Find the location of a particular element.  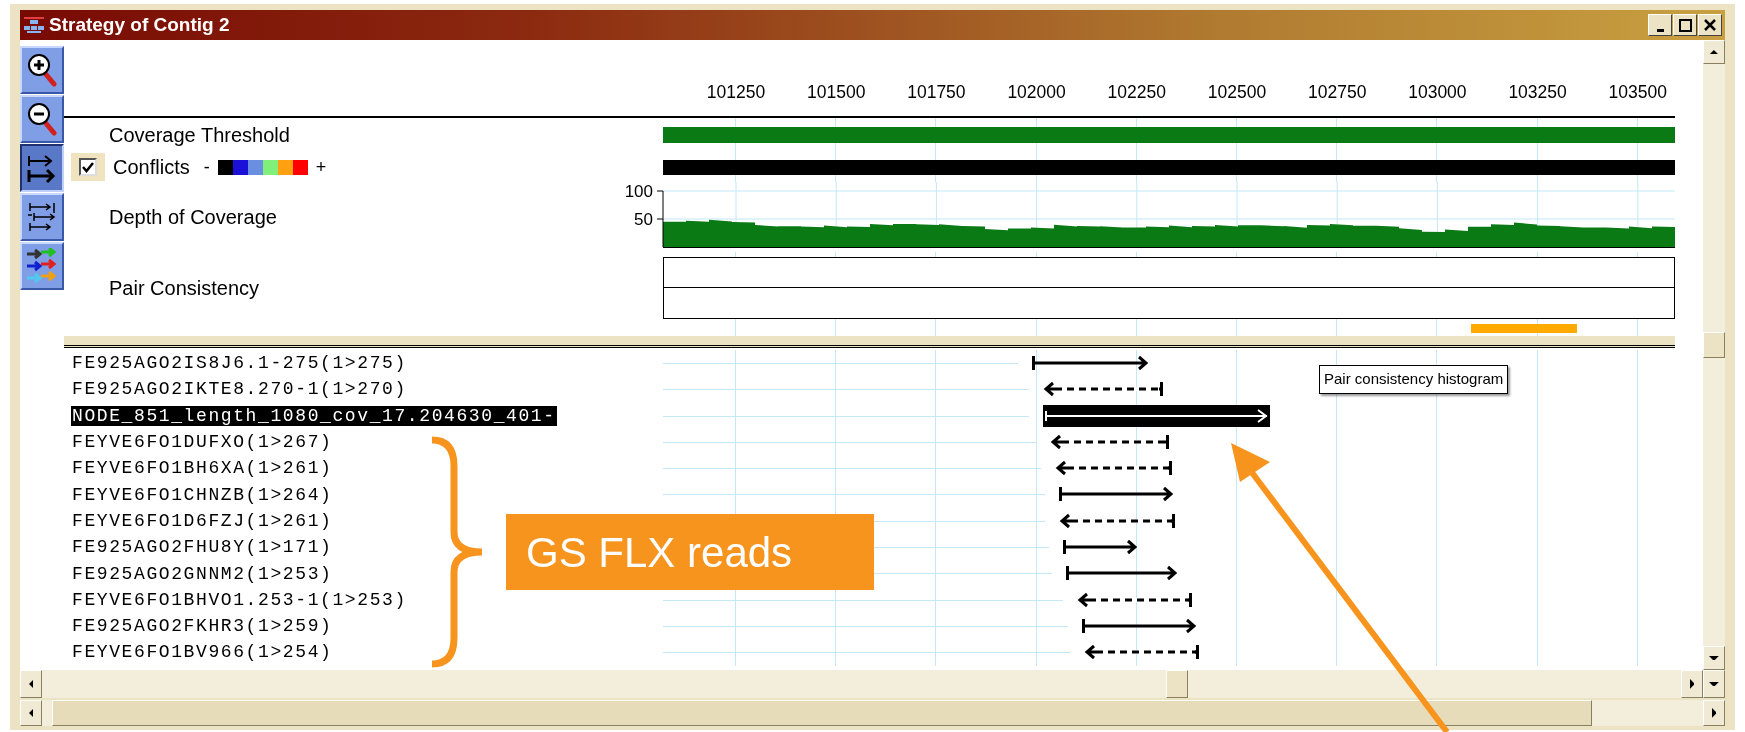

vertical-scrollbar is located at coordinates (1714, 355).